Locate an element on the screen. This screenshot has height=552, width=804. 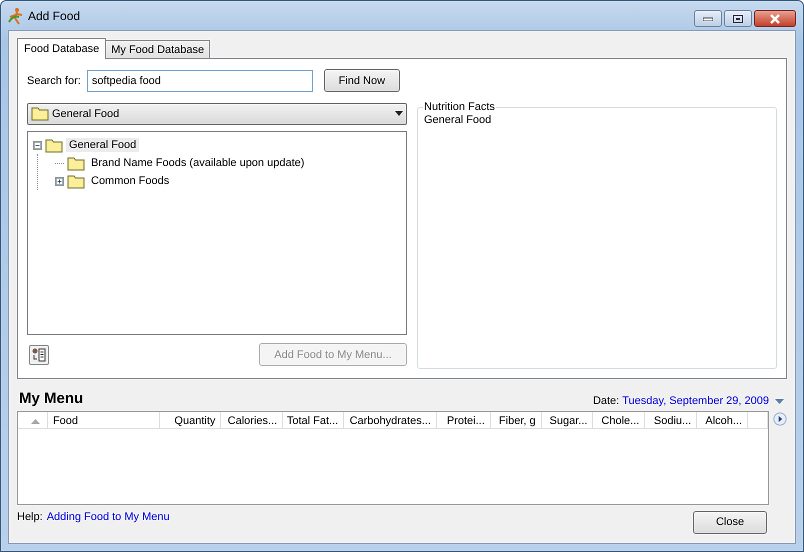
tab: Food Database is located at coordinates (61, 48).